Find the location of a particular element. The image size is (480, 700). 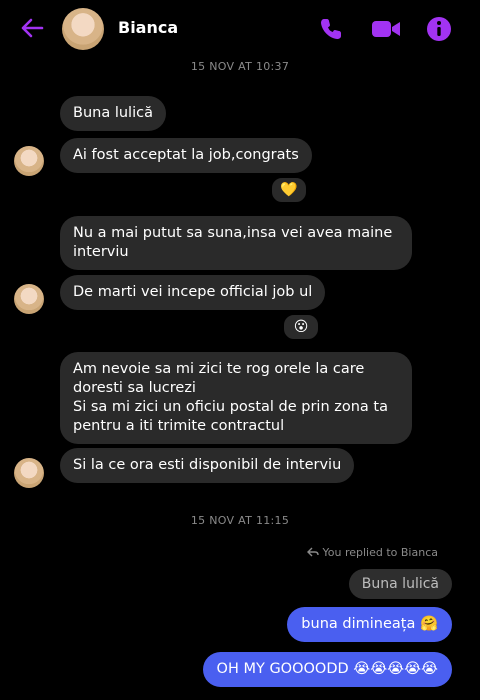

quoted-message: Buna lulică is located at coordinates (400, 584).